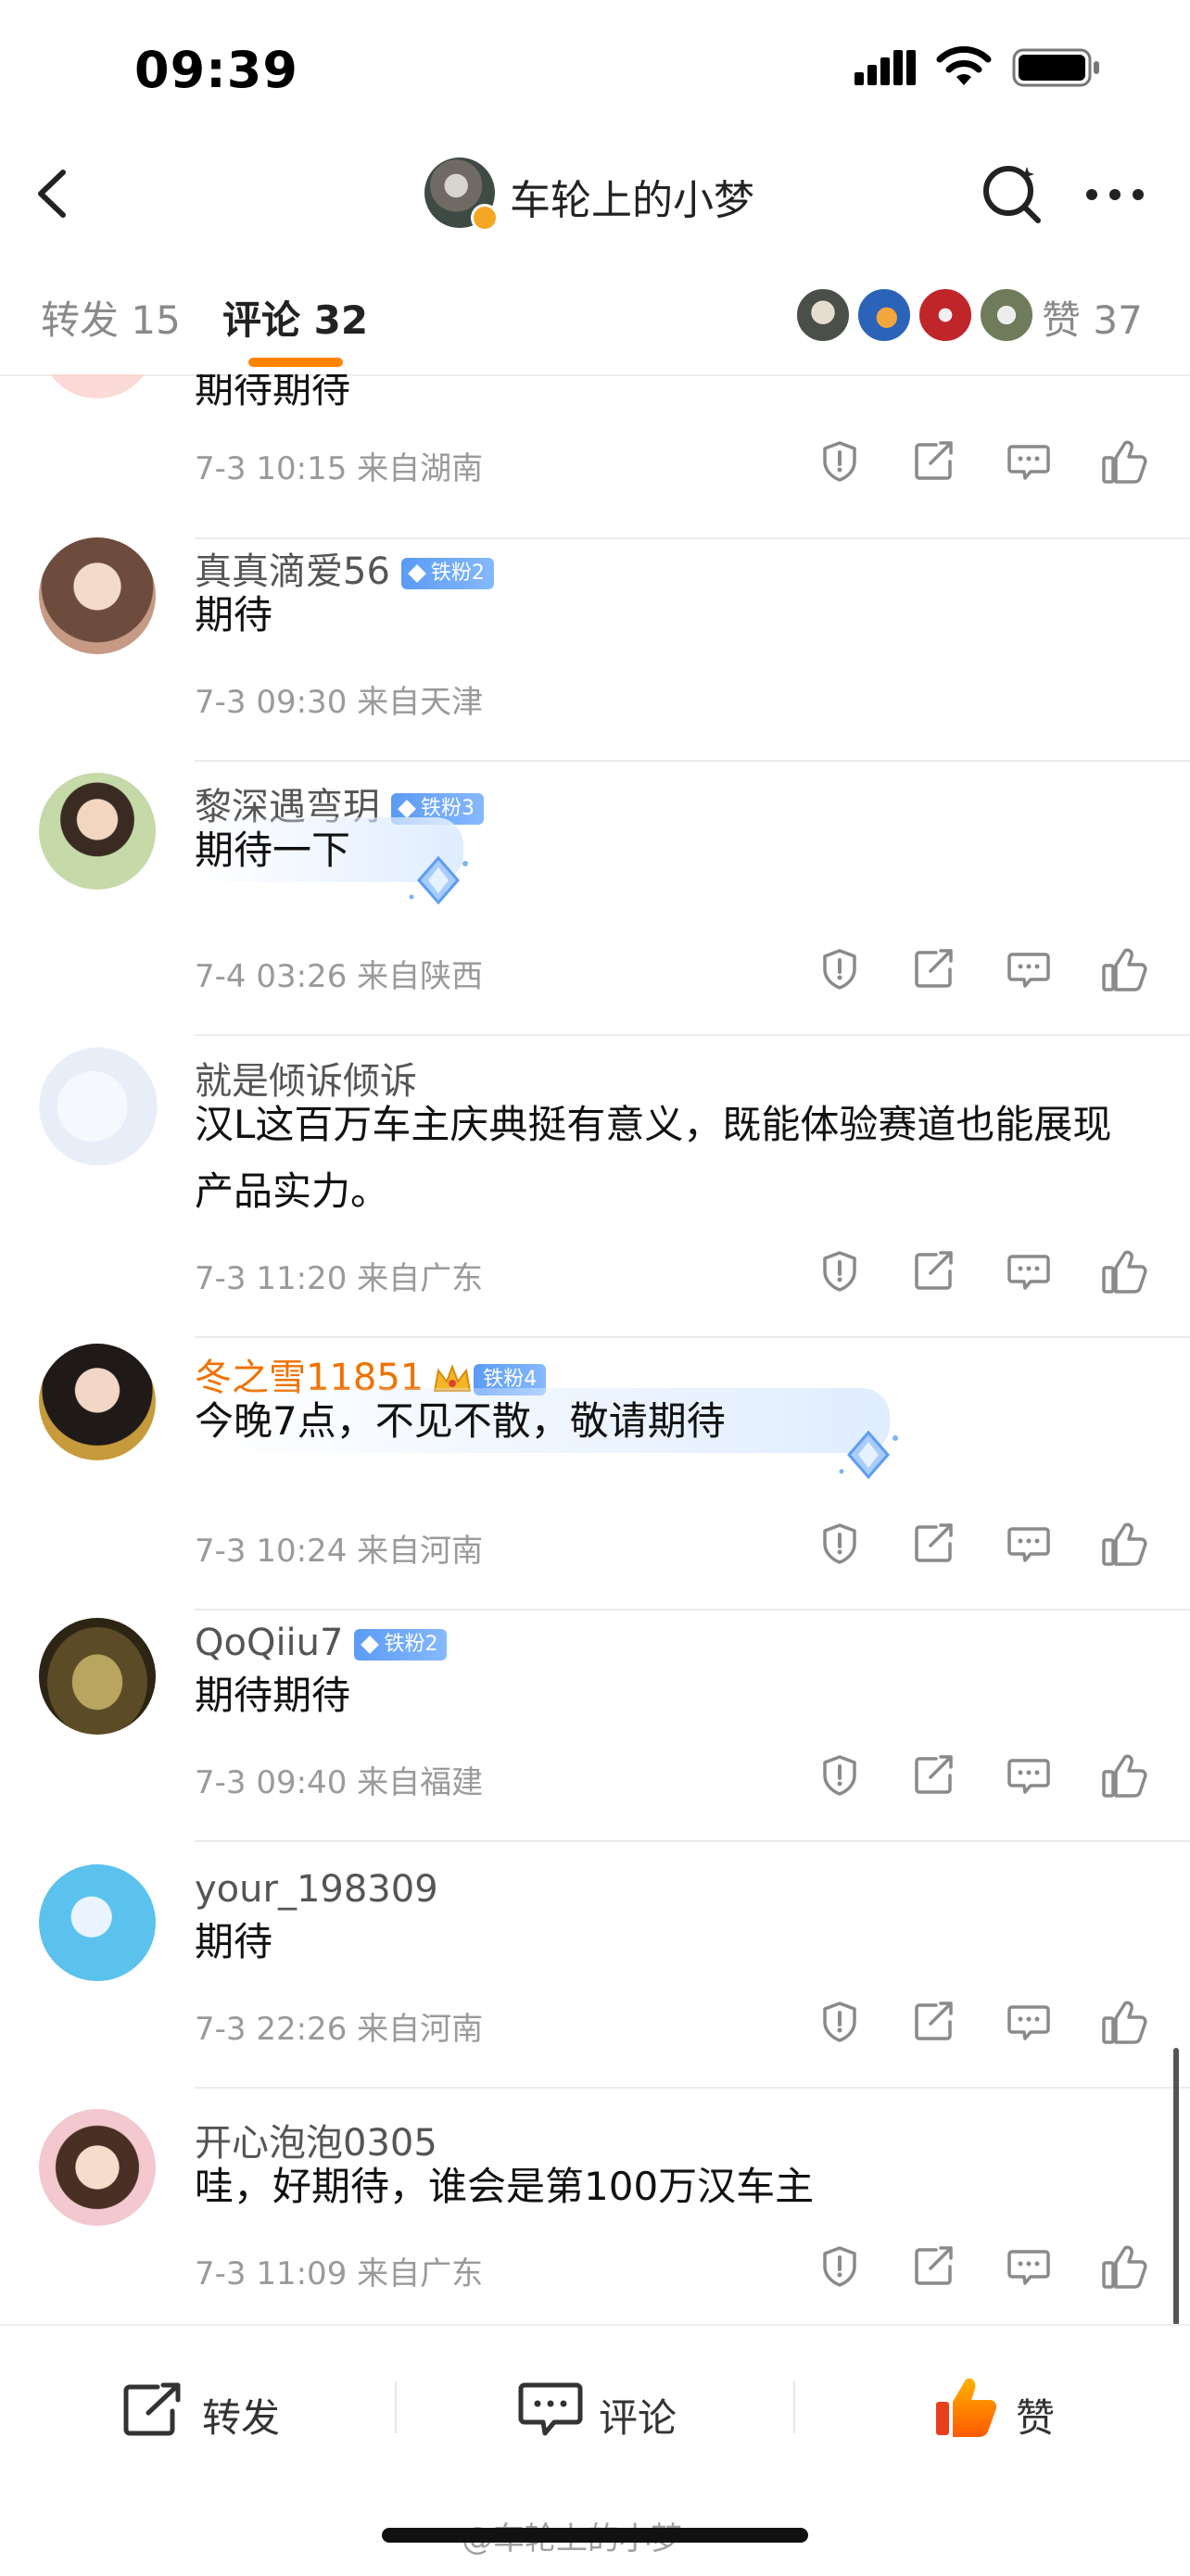 The image size is (1190, 2576). I want to click on status-time: 09:39, so click(216, 70).